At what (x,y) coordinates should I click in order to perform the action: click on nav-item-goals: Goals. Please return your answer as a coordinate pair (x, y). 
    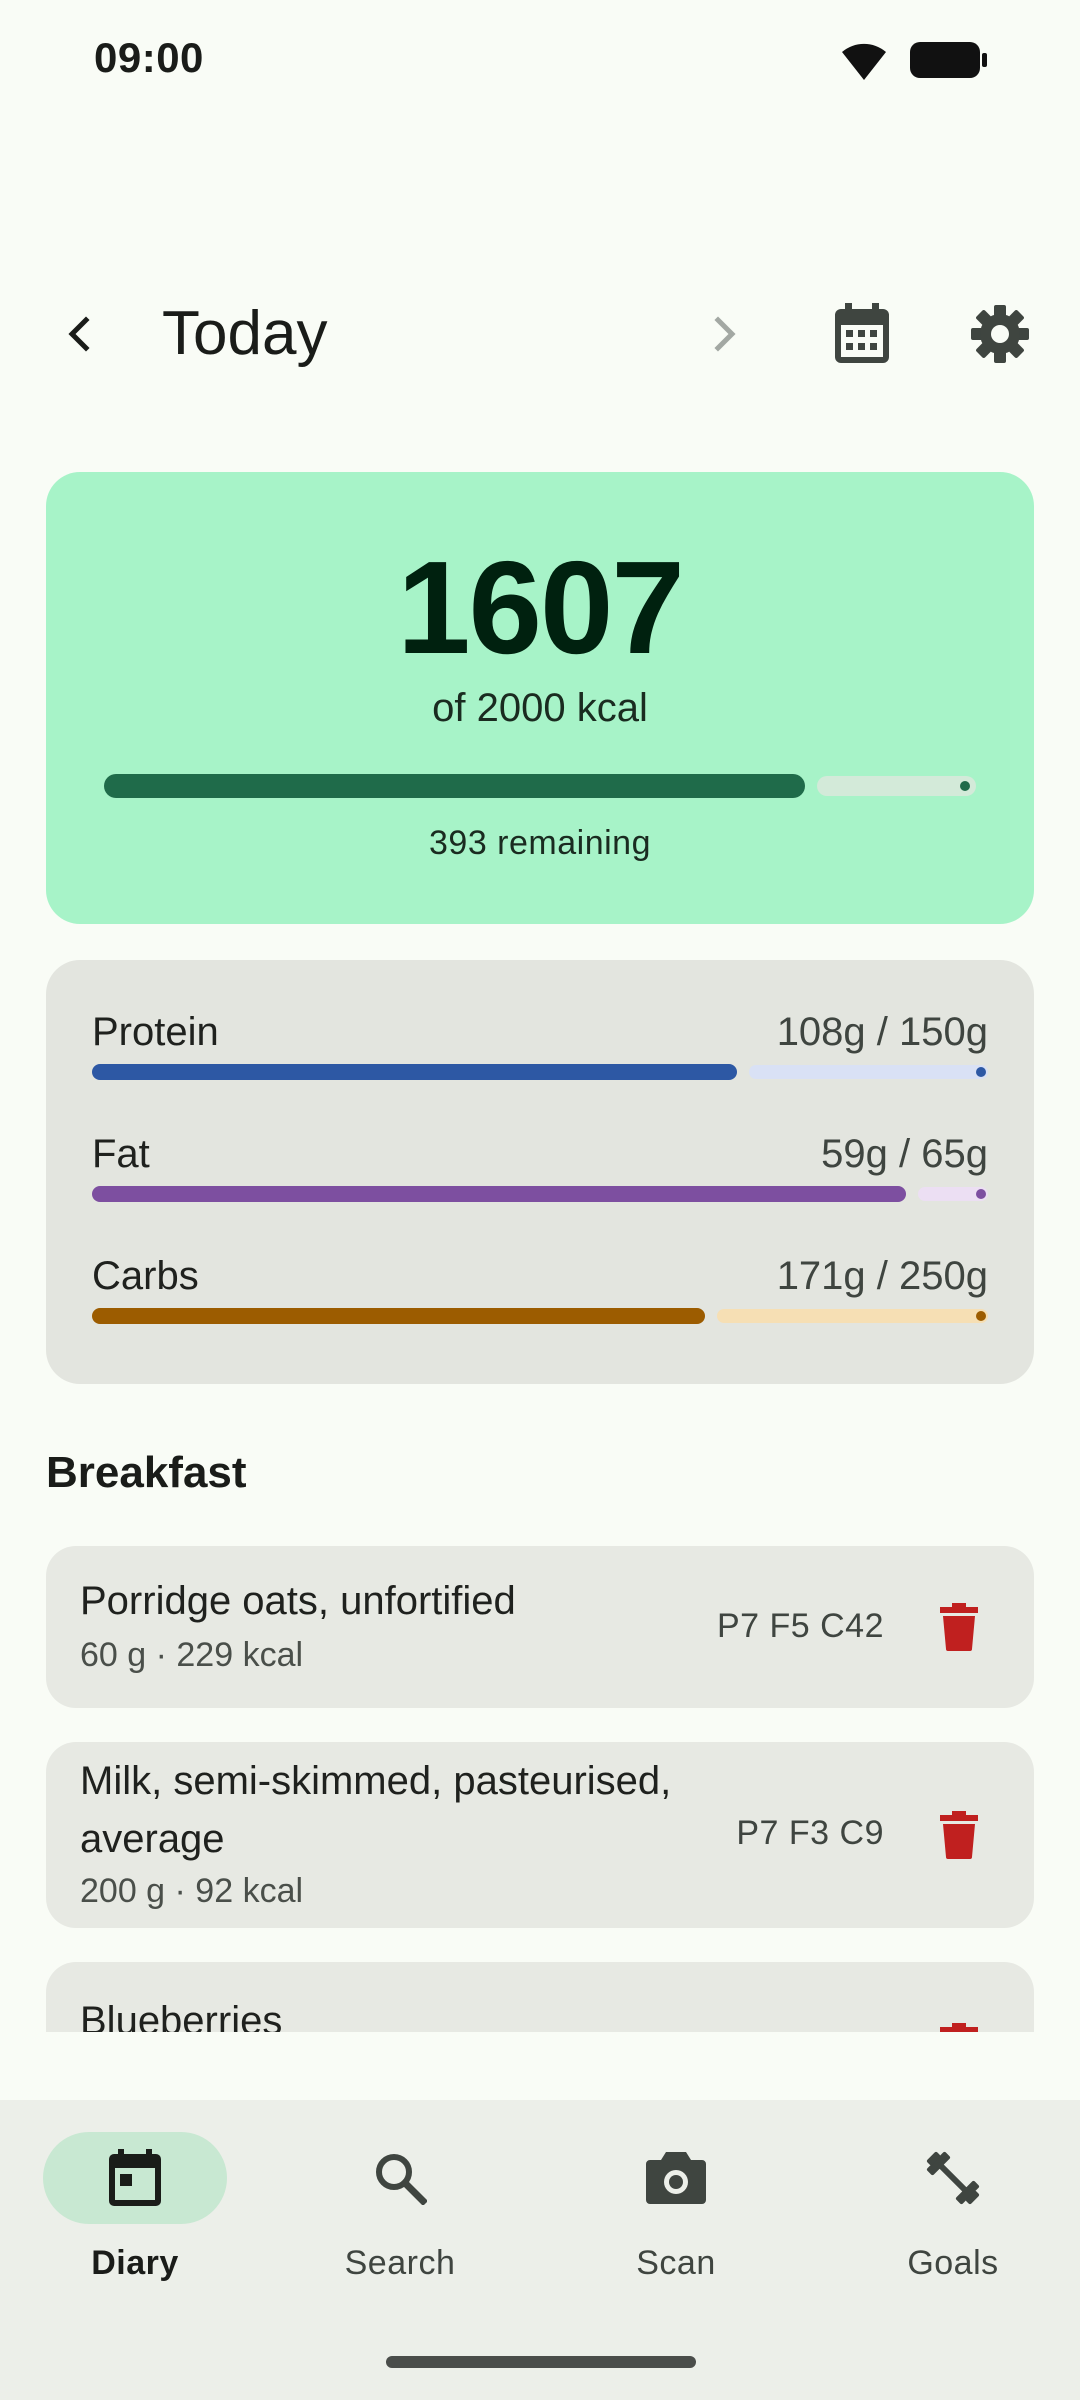
    Looking at the image, I should click on (949, 2232).